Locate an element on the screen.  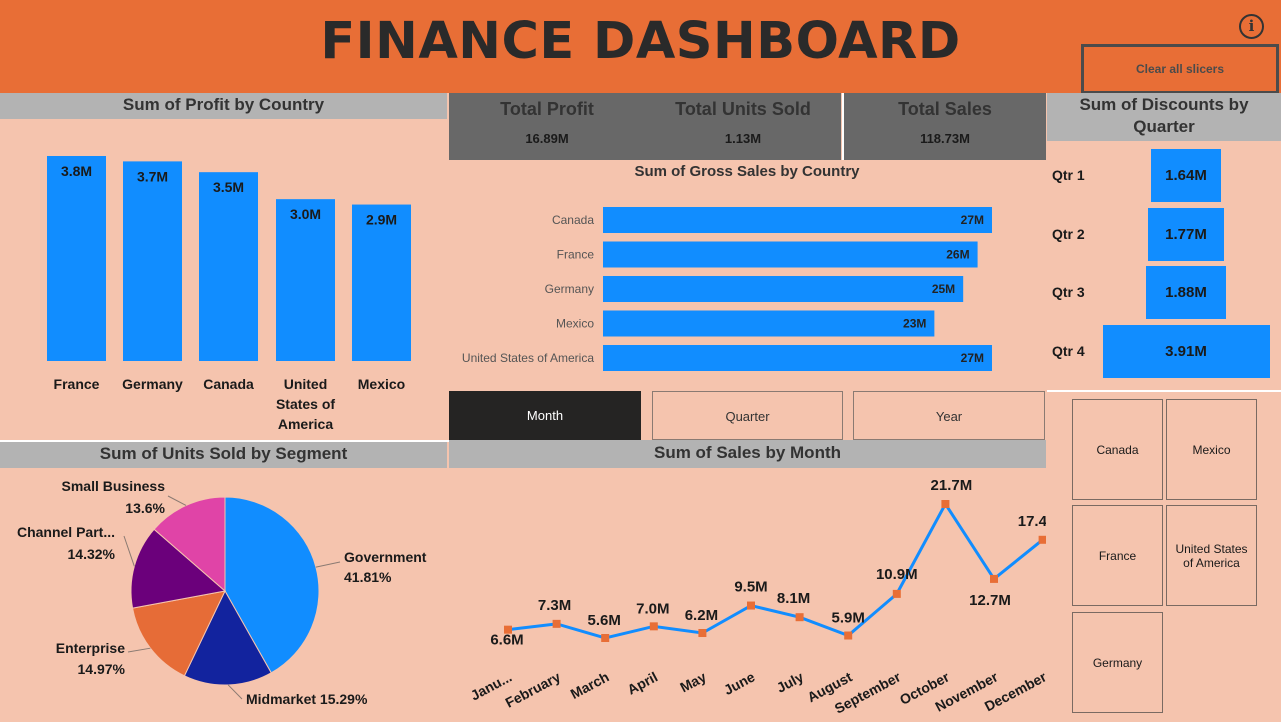
pie-value-label: 14.97% is located at coordinates (102, 669).